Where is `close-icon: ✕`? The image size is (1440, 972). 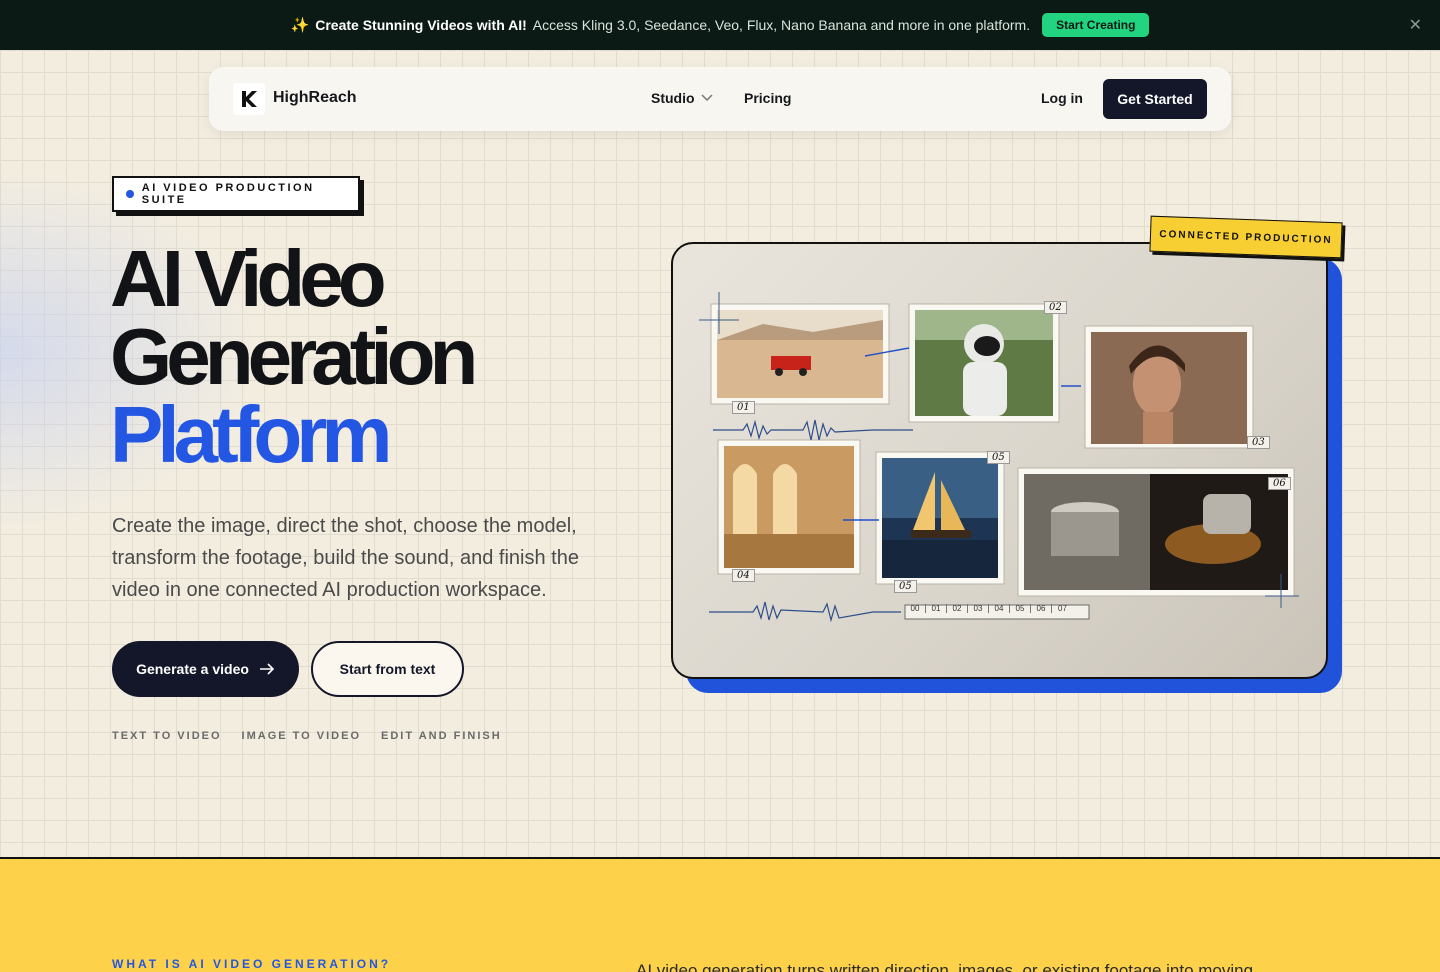
close-icon: ✕ is located at coordinates (1415, 25).